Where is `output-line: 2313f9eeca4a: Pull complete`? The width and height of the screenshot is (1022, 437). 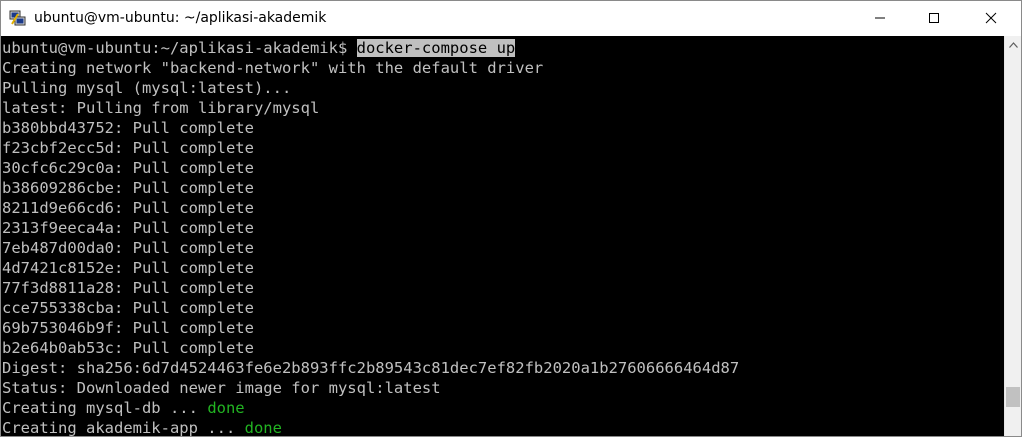 output-line: 2313f9eeca4a: Pull complete is located at coordinates (128, 228).